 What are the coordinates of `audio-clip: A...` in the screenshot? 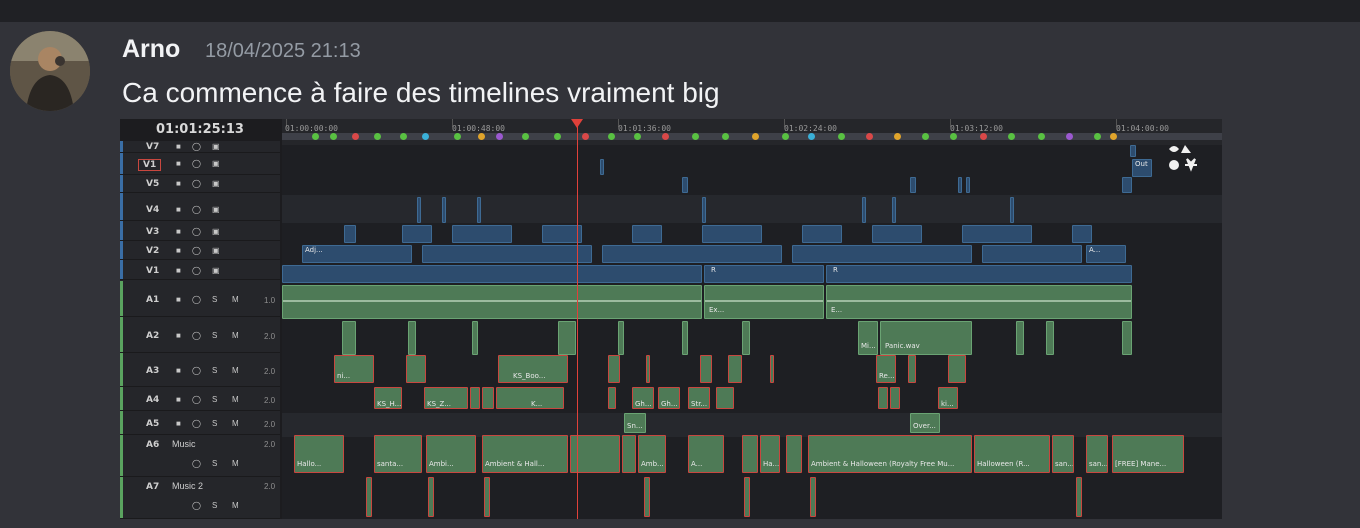 It's located at (706, 454).